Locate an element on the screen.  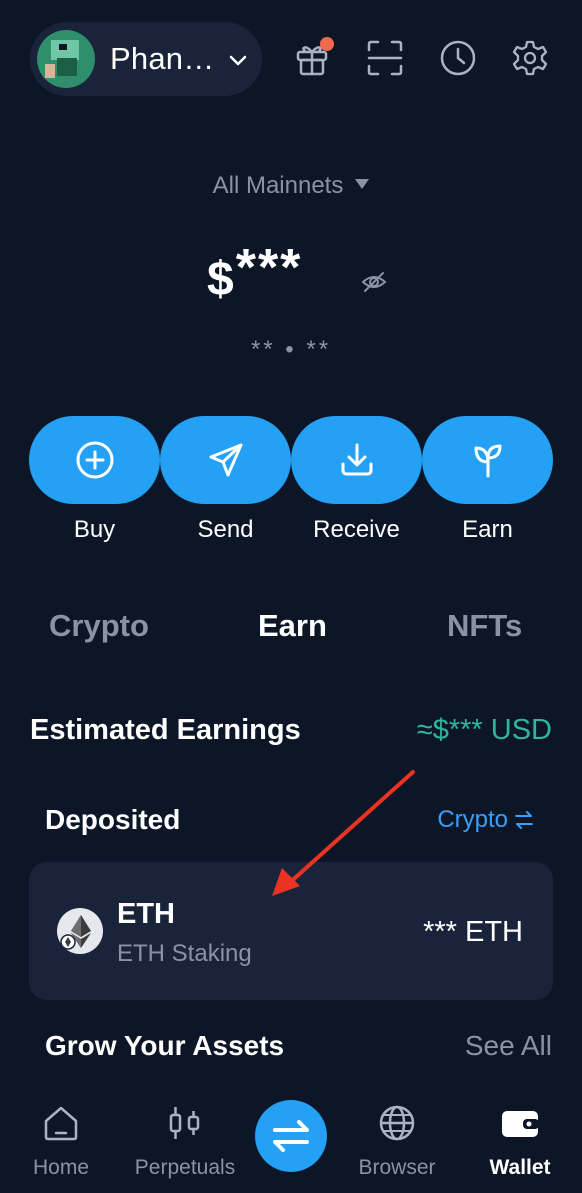
nav-perpetuals: Perpetuals is located at coordinates (185, 1141).